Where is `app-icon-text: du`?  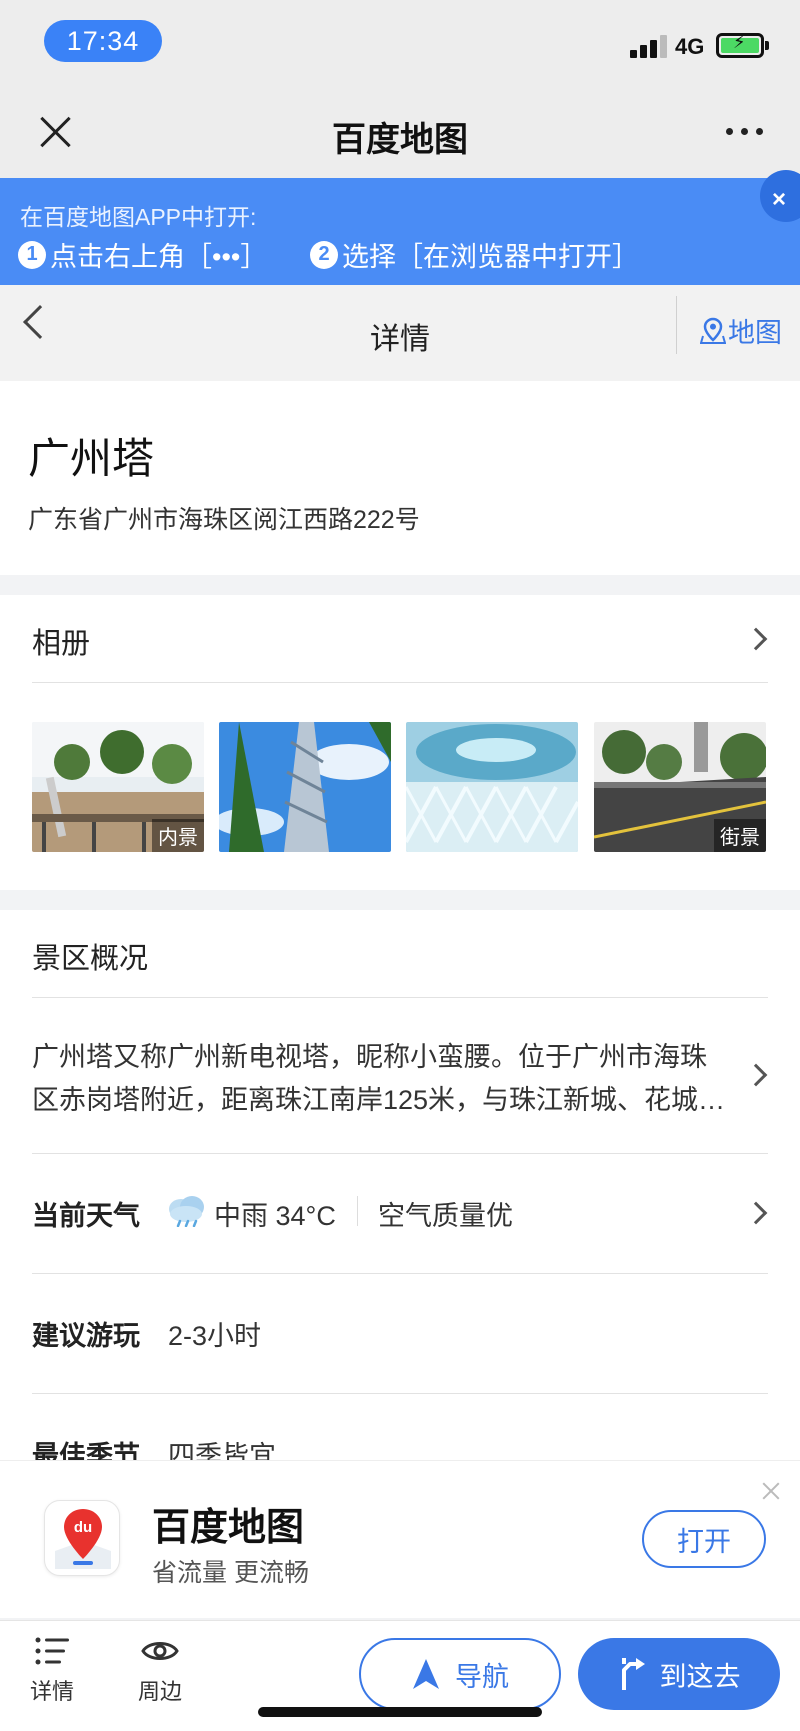 app-icon-text: du is located at coordinates (83, 1527).